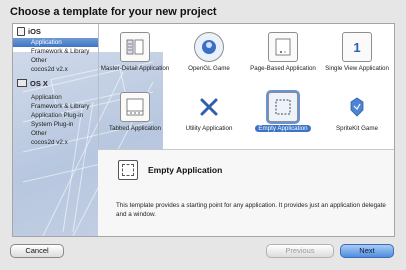 The image size is (406, 270). I want to click on template-label: Master-Detail Application, so click(135, 68).